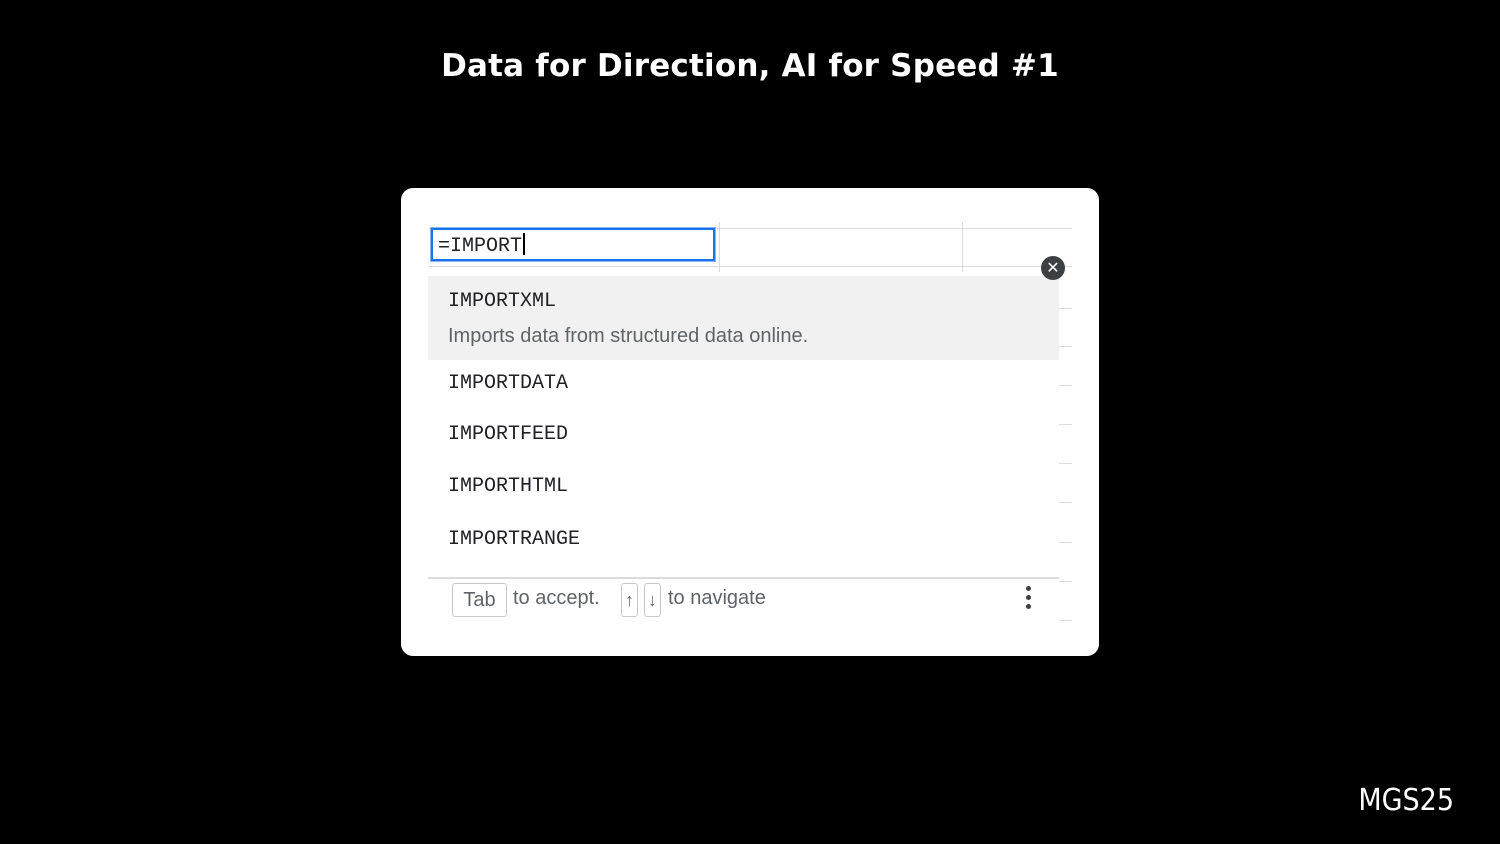 This screenshot has width=1500, height=844. What do you see at coordinates (1053, 268) in the screenshot?
I see `close-icon: ✕` at bounding box center [1053, 268].